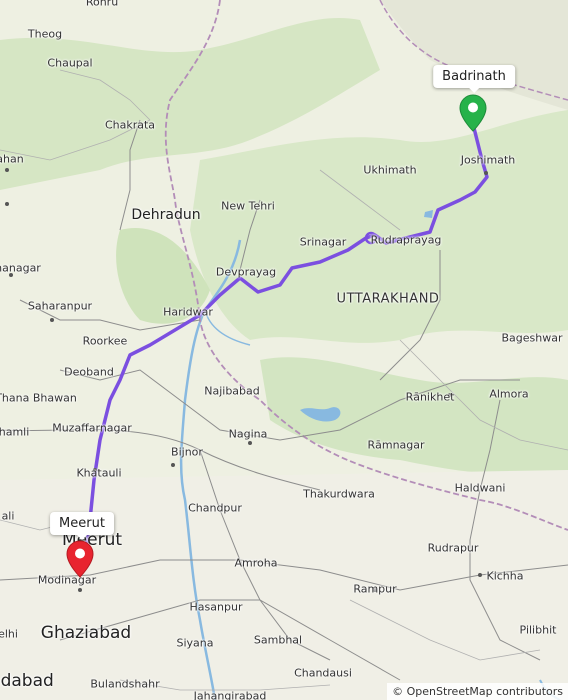  Describe the element at coordinates (230, 694) in the screenshot. I see `place-label: Jahangirabad` at that location.